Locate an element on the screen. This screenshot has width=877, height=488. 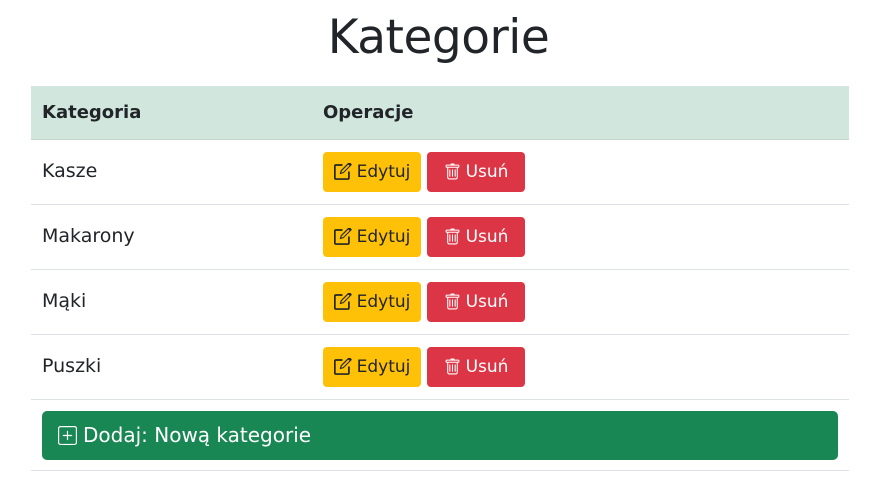
table-row: Kasze Edytuj Usuń is located at coordinates (440, 172).